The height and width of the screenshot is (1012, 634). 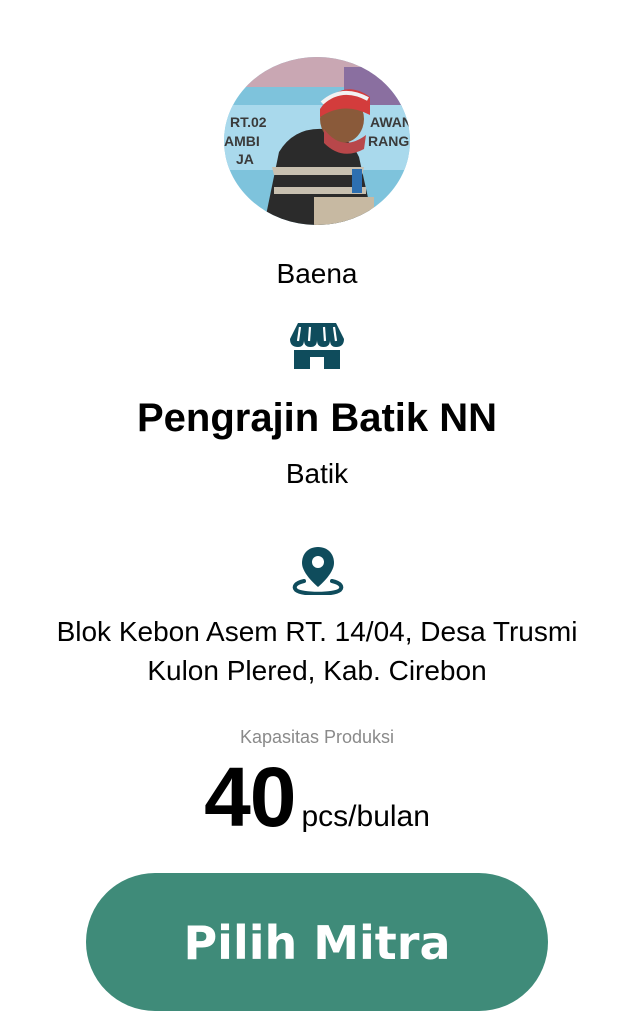 I want to click on person-name: Baena, so click(x=317, y=273).